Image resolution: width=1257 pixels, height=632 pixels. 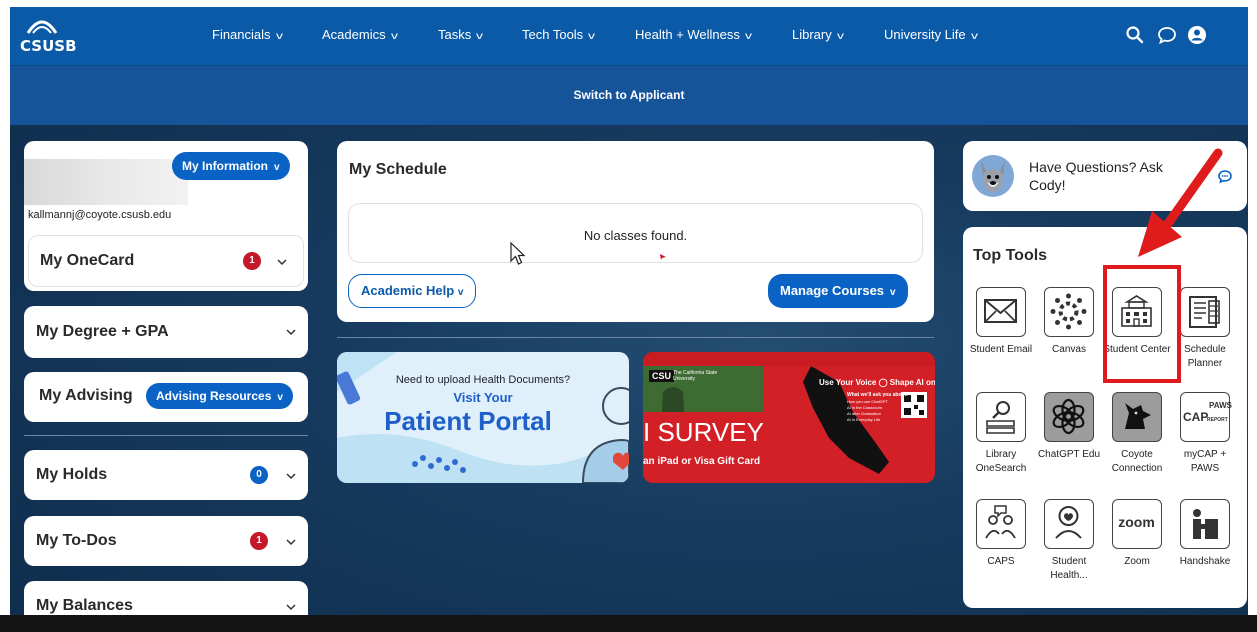 I want to click on logo-arch-icon, so click(x=42, y=27).